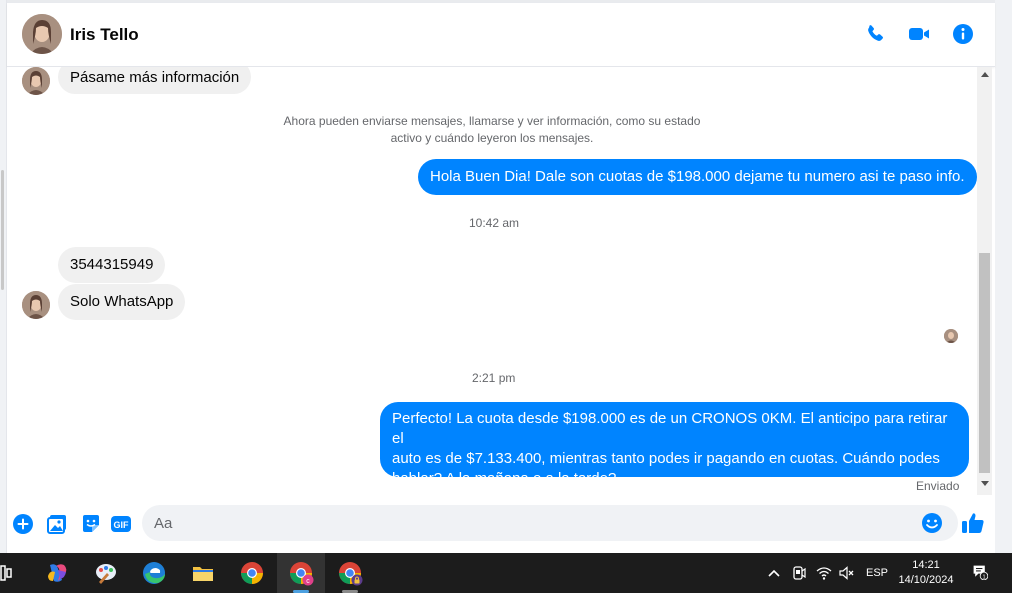  I want to click on right-panel-edge, so click(1003, 276).